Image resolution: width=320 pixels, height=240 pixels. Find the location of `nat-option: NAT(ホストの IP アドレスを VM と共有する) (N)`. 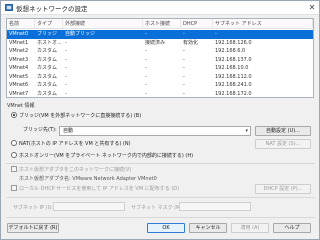

nat-option: NAT(ホストの IP アドレスを VM と共有する) (N) is located at coordinates (71, 143).